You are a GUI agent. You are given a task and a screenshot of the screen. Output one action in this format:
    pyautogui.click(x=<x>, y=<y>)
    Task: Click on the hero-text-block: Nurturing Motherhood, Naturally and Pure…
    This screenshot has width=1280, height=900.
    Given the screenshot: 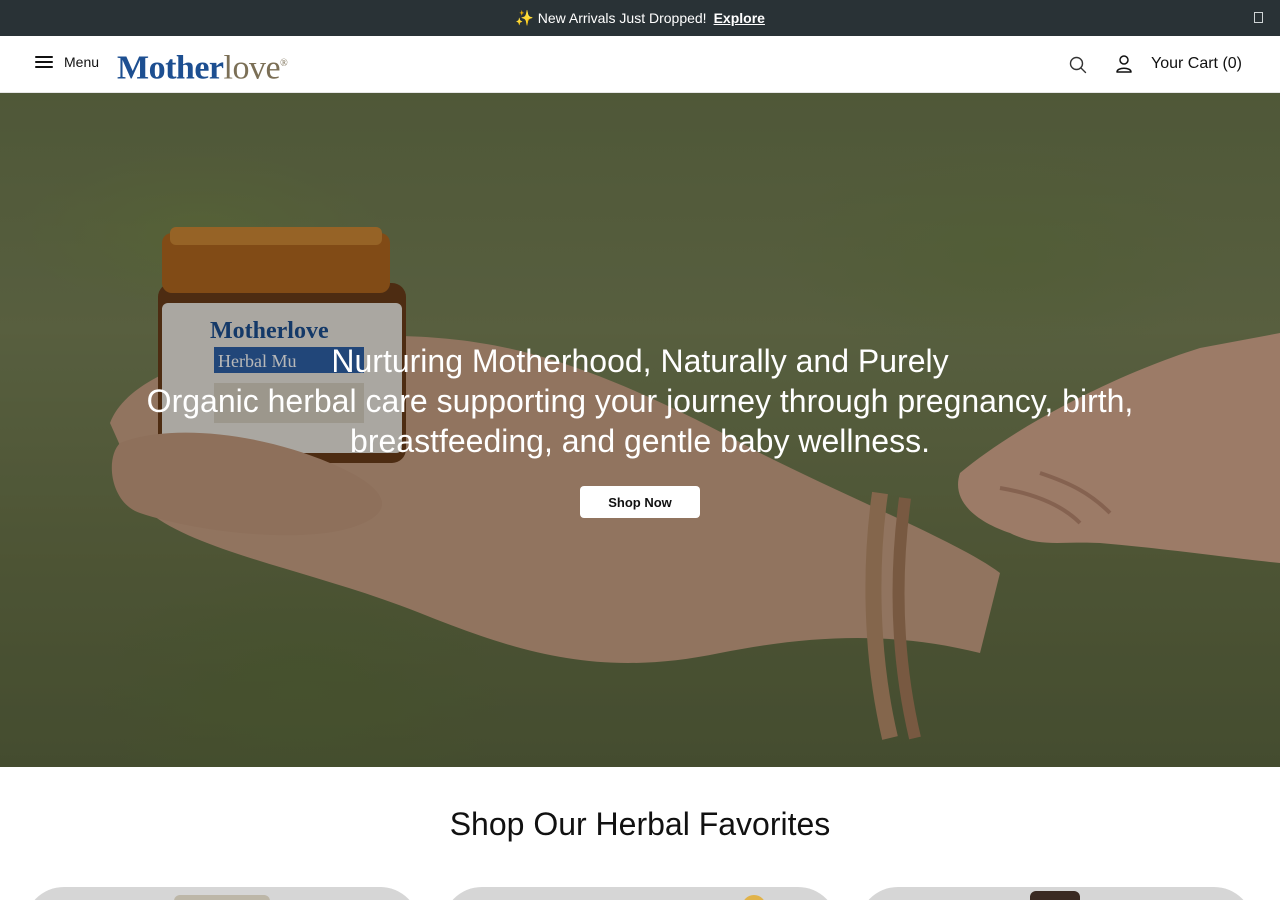 What is the action you would take?
    pyautogui.click(x=640, y=401)
    